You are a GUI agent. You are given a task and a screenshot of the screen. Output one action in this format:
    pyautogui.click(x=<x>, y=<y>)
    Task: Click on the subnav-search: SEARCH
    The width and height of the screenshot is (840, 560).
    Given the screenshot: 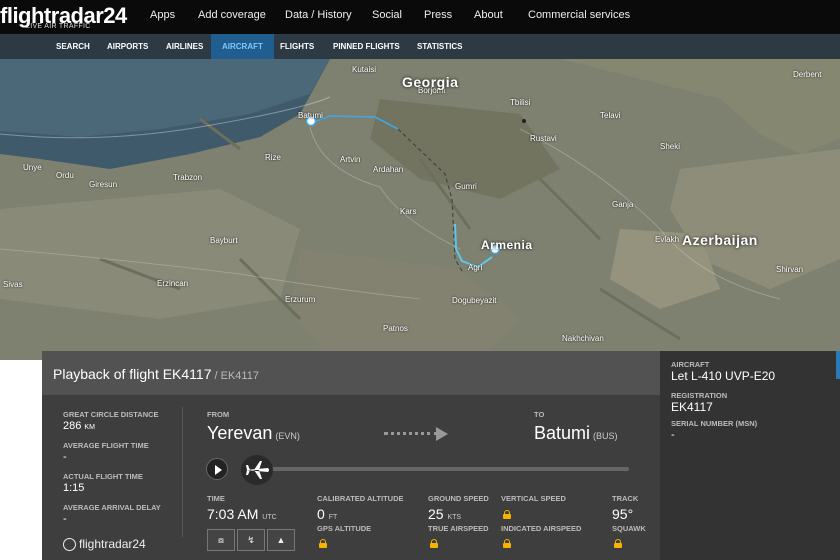 What is the action you would take?
    pyautogui.click(x=73, y=46)
    